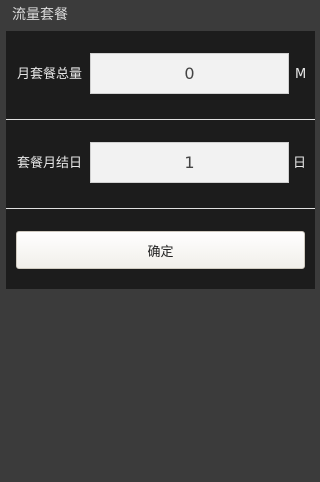 This screenshot has height=482, width=320. What do you see at coordinates (40, 15) in the screenshot?
I see `page-title: 流量套餐` at bounding box center [40, 15].